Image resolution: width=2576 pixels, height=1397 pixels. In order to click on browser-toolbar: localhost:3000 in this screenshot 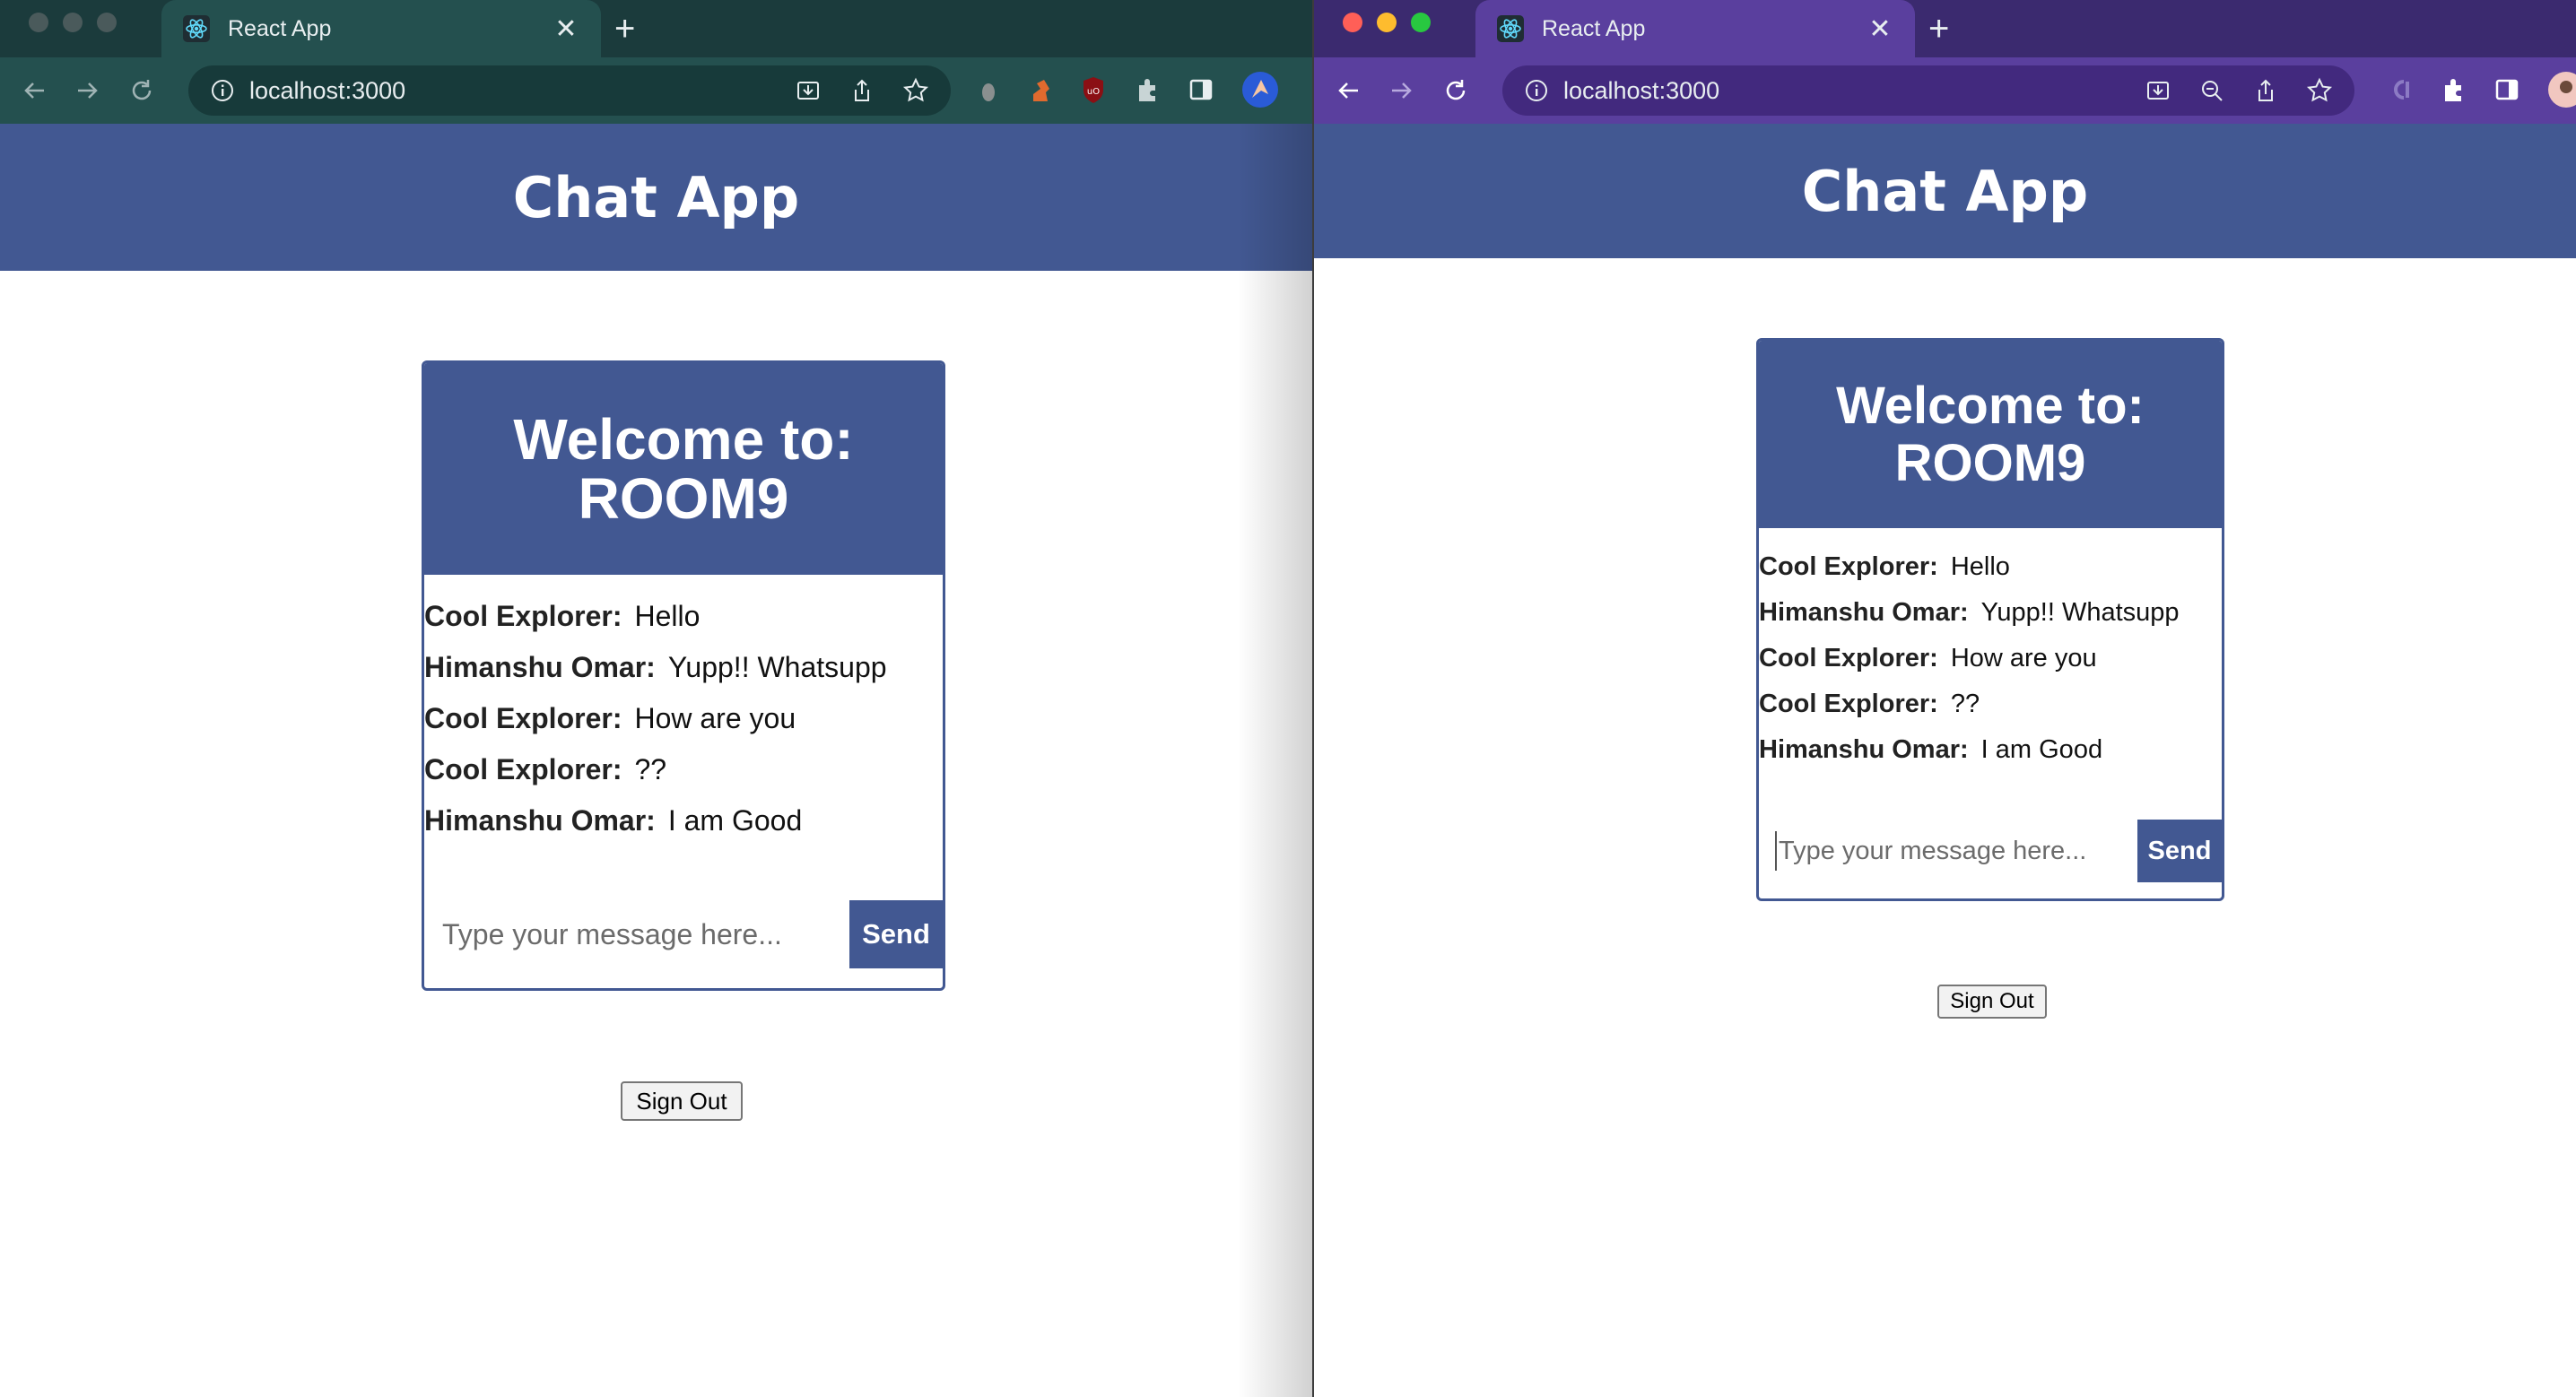, I will do `click(1945, 90)`.